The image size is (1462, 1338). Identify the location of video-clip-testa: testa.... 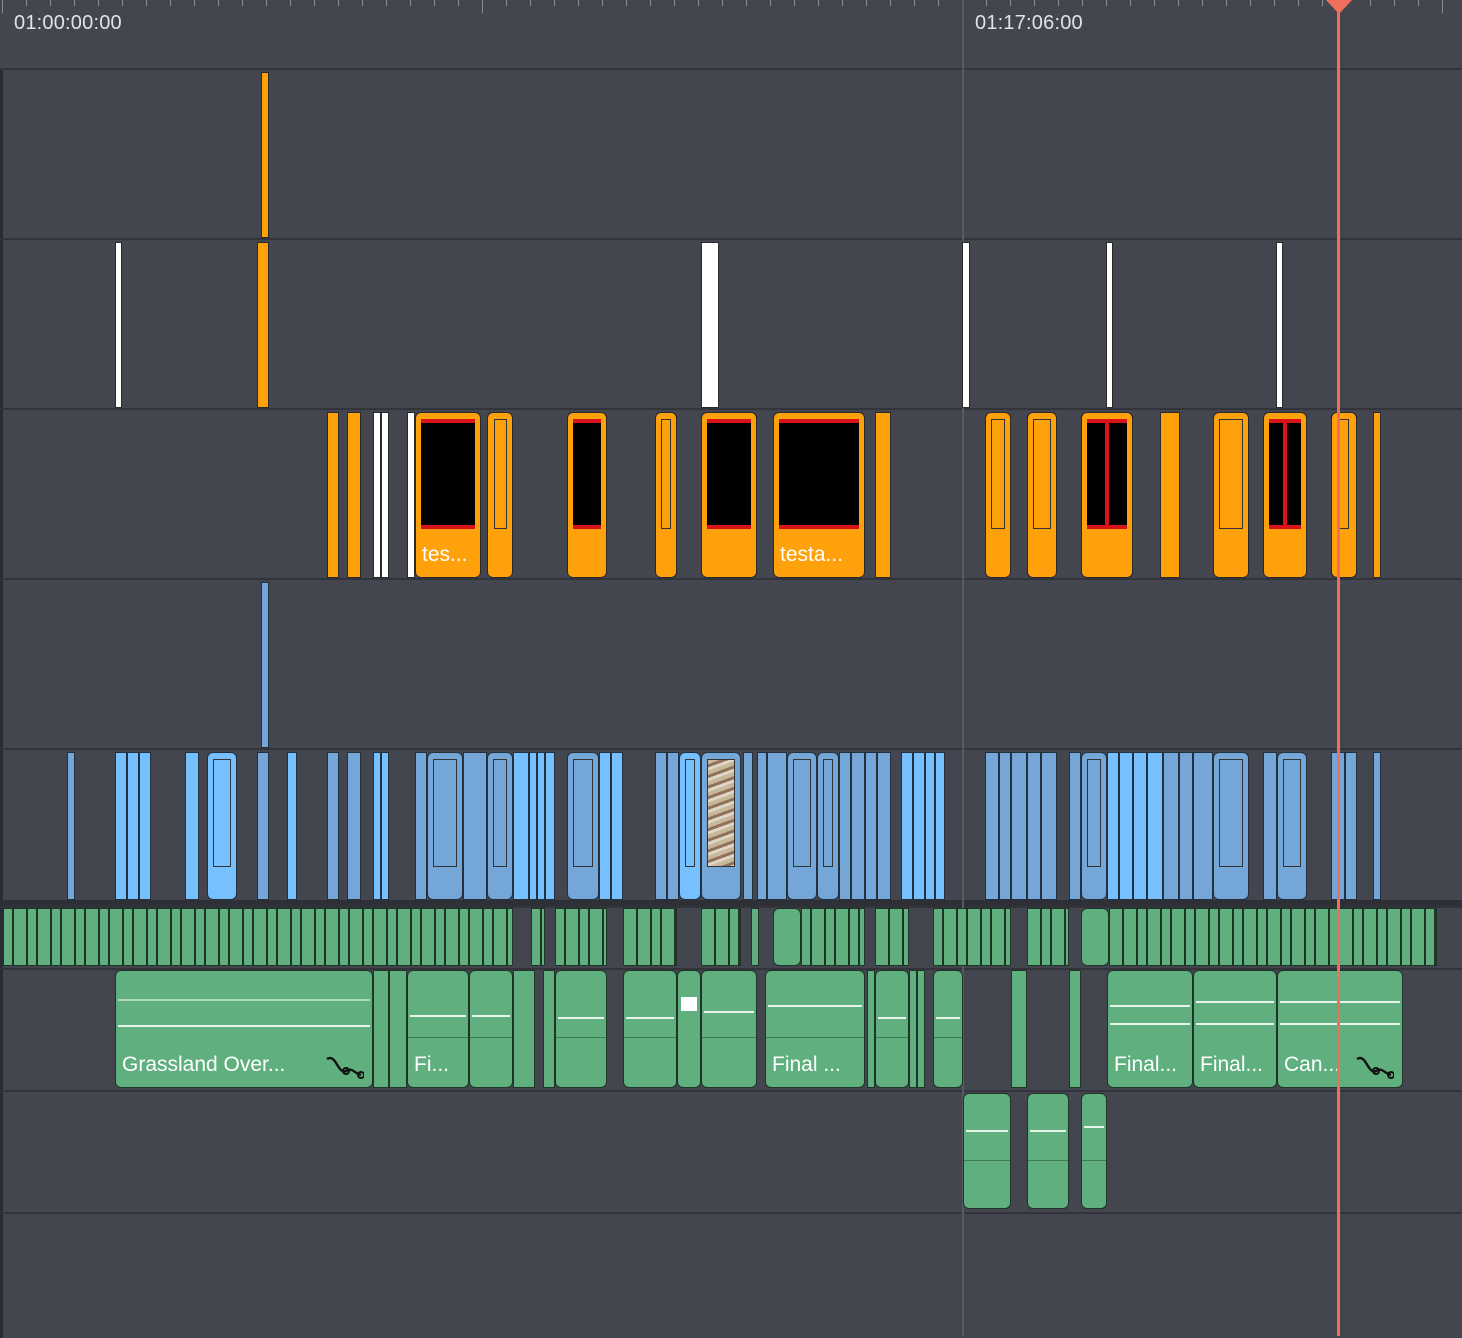
(819, 495).